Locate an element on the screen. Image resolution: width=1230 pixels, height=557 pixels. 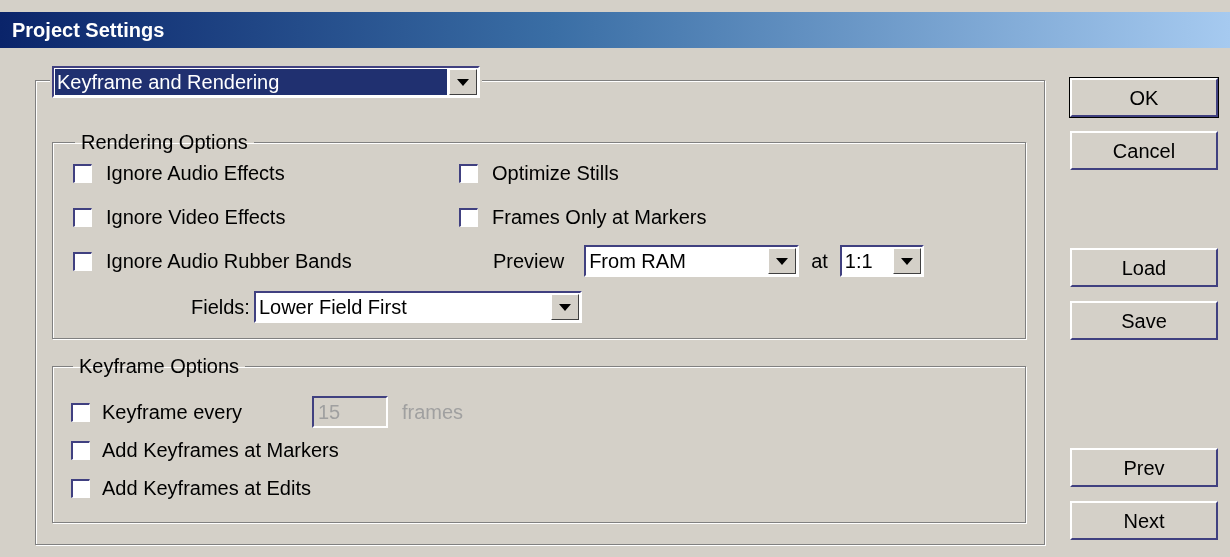
group-title: Keyframe Options is located at coordinates (159, 366).